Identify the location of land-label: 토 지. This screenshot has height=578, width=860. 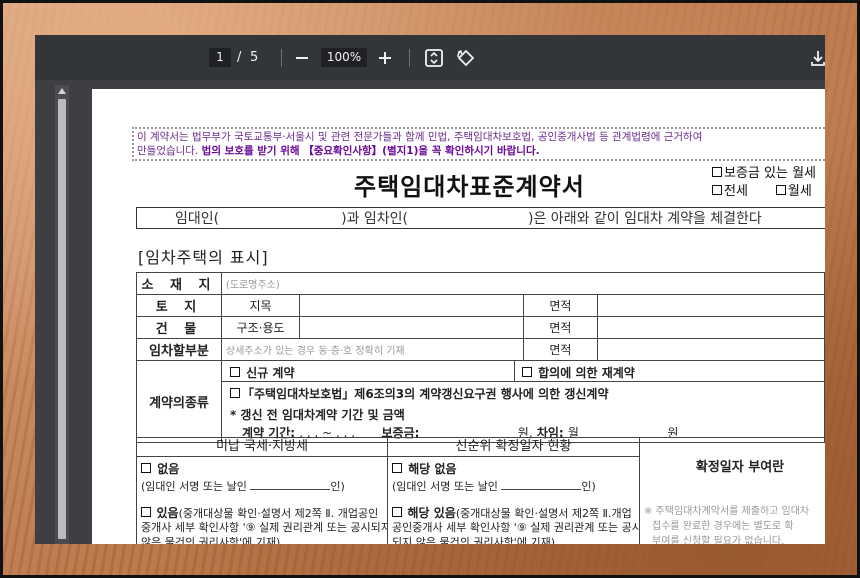
(179, 305).